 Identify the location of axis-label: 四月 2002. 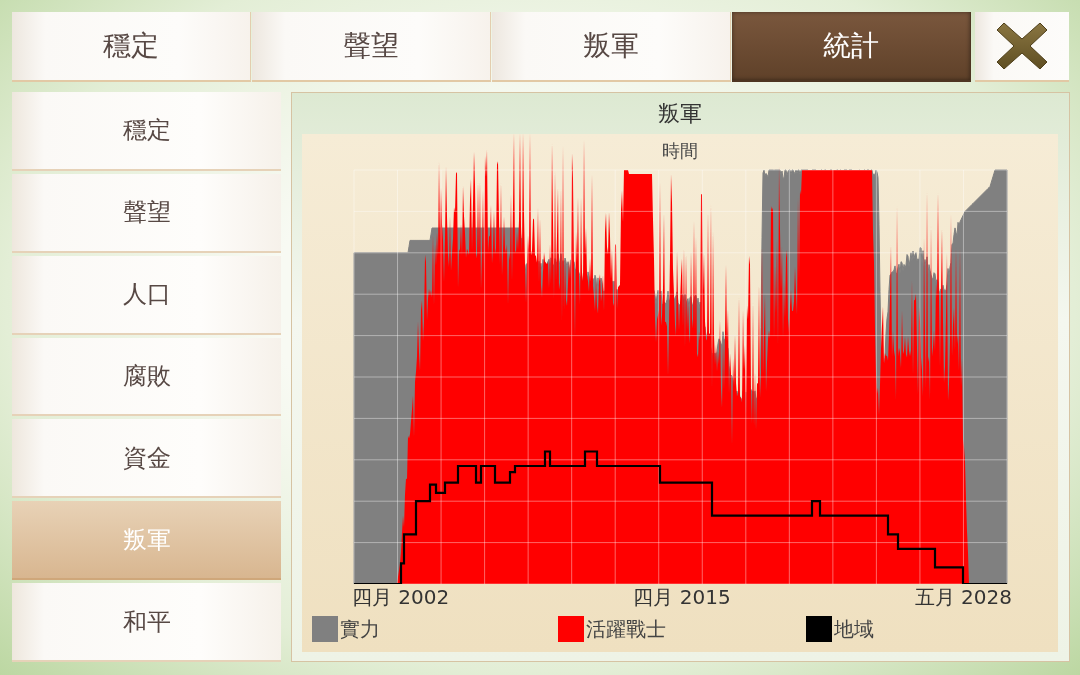
(401, 597).